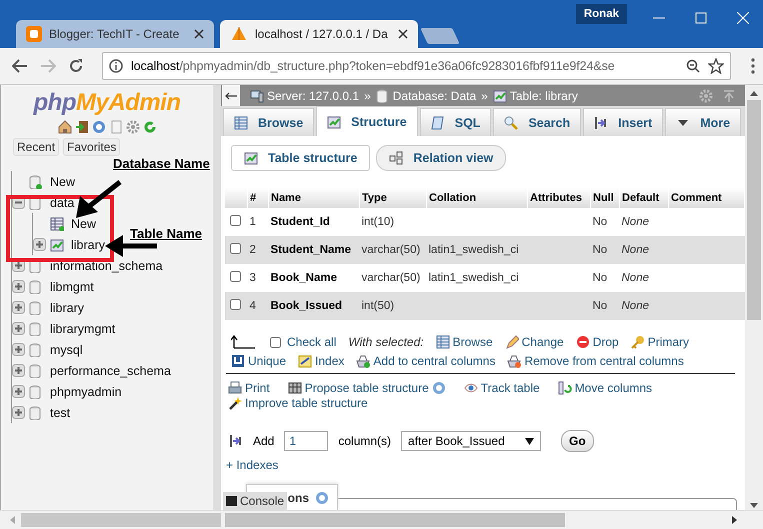 The image size is (763, 529). What do you see at coordinates (106, 265) in the screenshot?
I see `tree-item: information_schema` at bounding box center [106, 265].